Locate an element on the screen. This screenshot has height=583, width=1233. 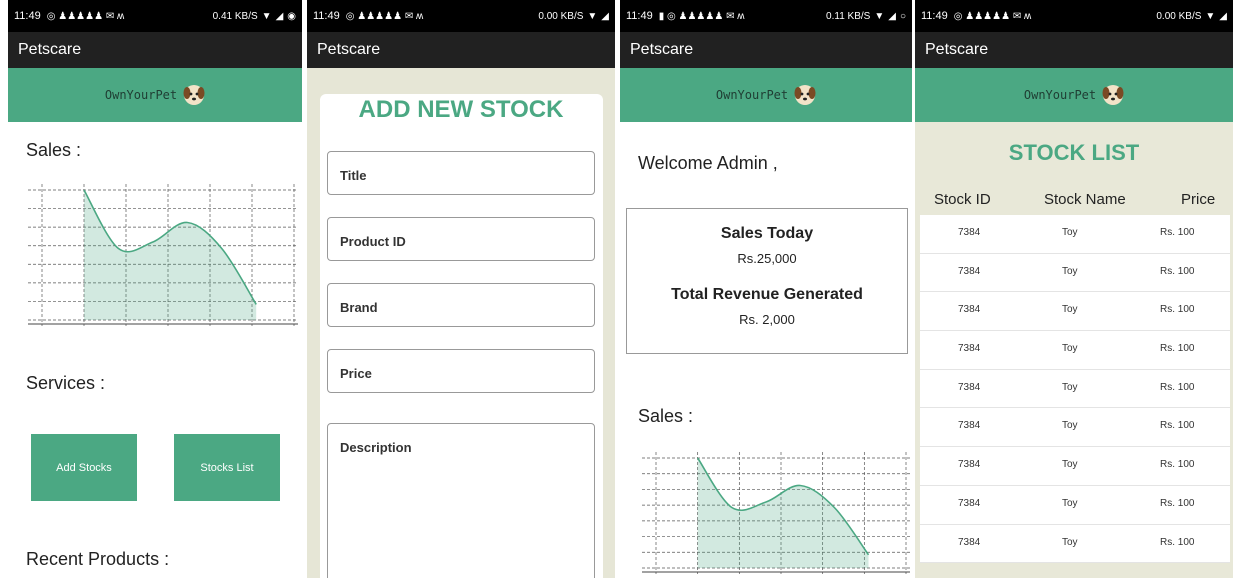
description-field: Description is located at coordinates (461, 500).